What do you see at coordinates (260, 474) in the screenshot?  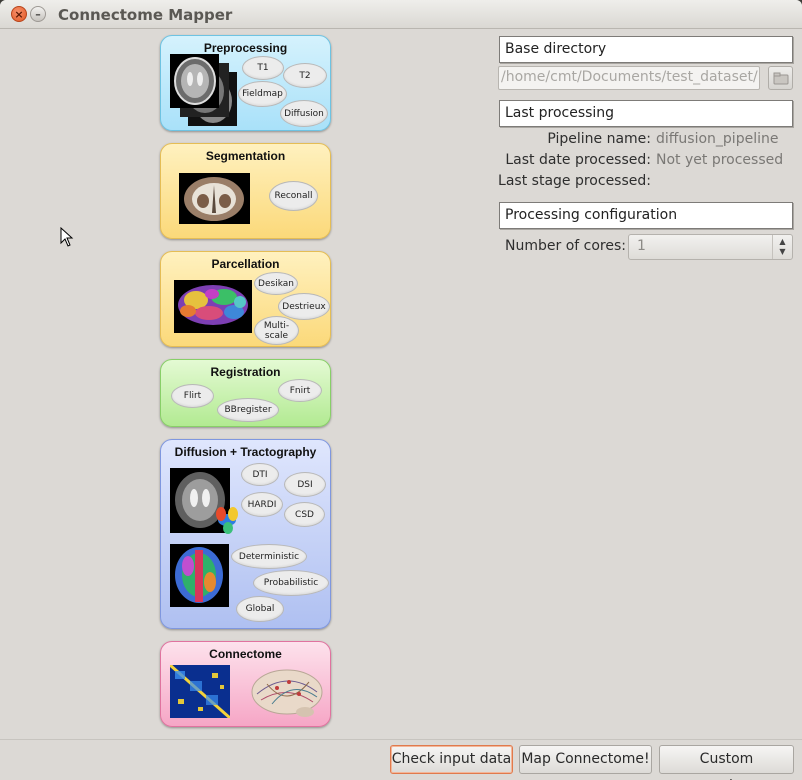 I see `option-dti: DTI` at bounding box center [260, 474].